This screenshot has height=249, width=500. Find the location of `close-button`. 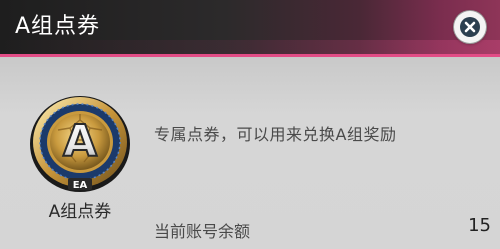

close-button is located at coordinates (470, 27).